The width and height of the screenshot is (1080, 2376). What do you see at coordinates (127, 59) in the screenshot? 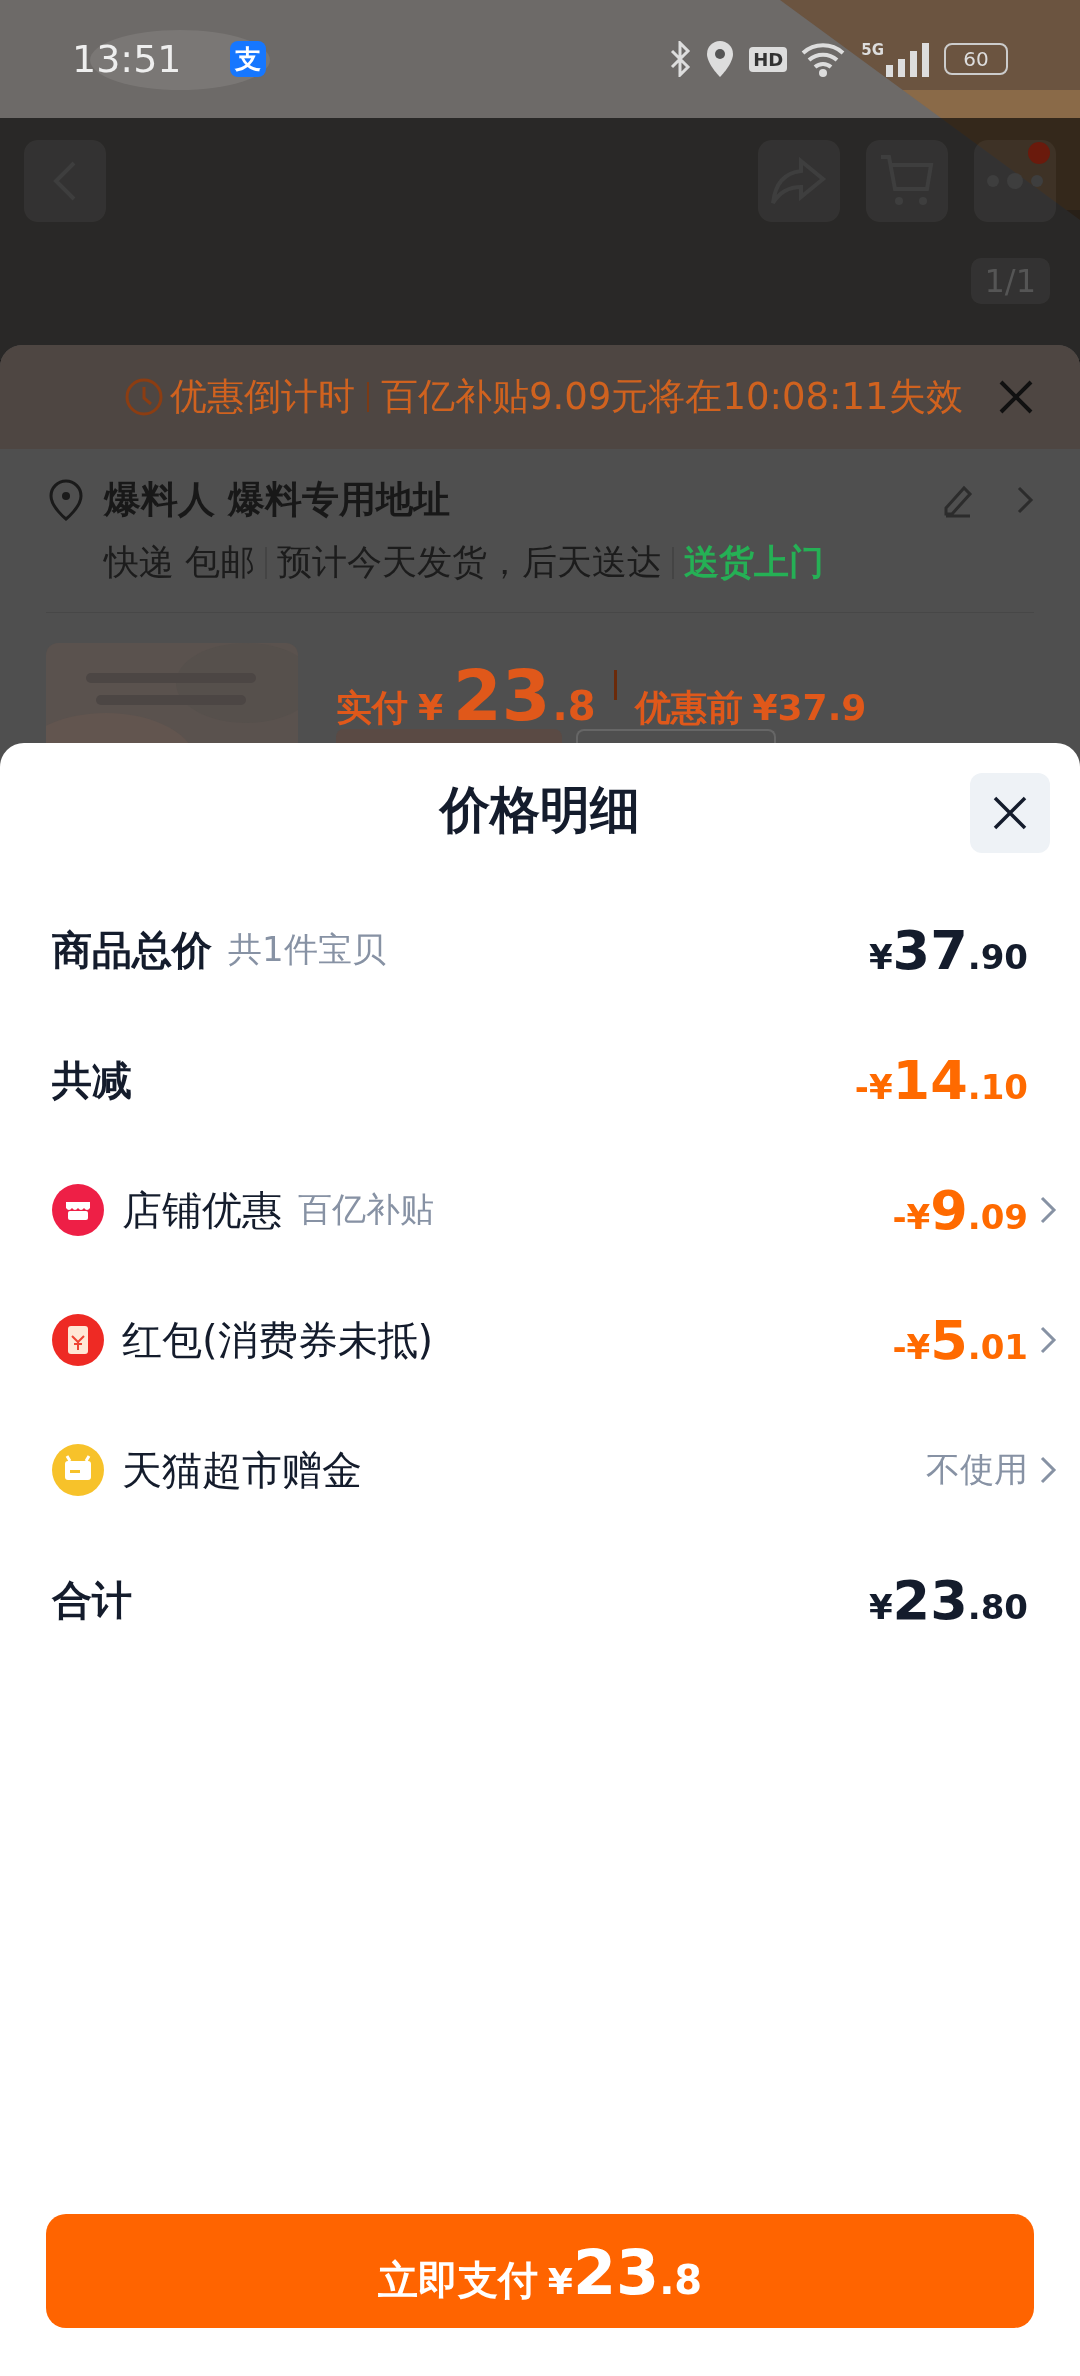
I see `status-time: 13:51` at bounding box center [127, 59].